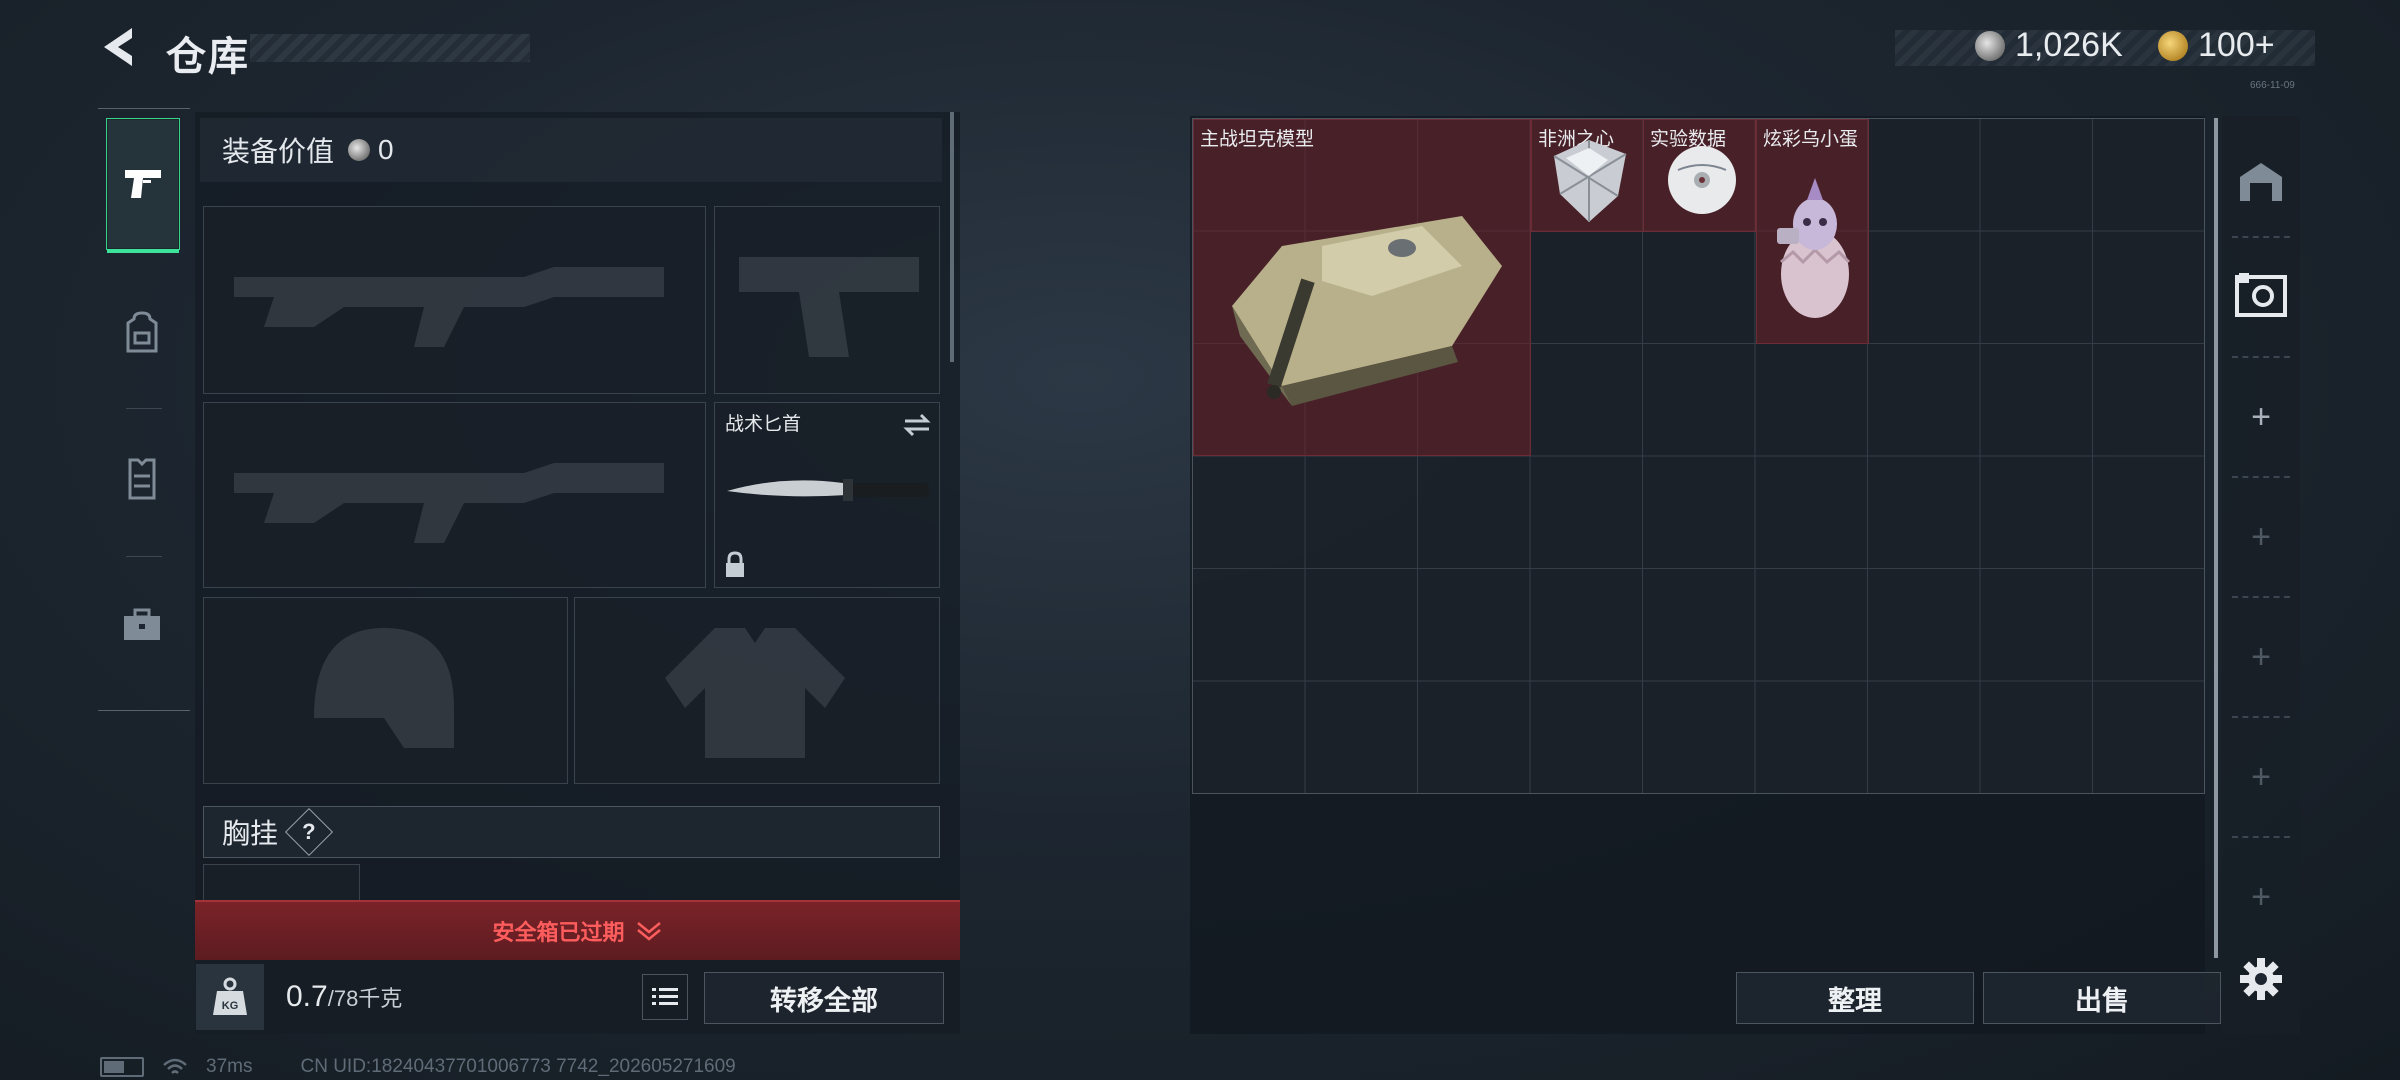 The width and height of the screenshot is (2400, 1080). I want to click on tab-vest, so click(142, 478).